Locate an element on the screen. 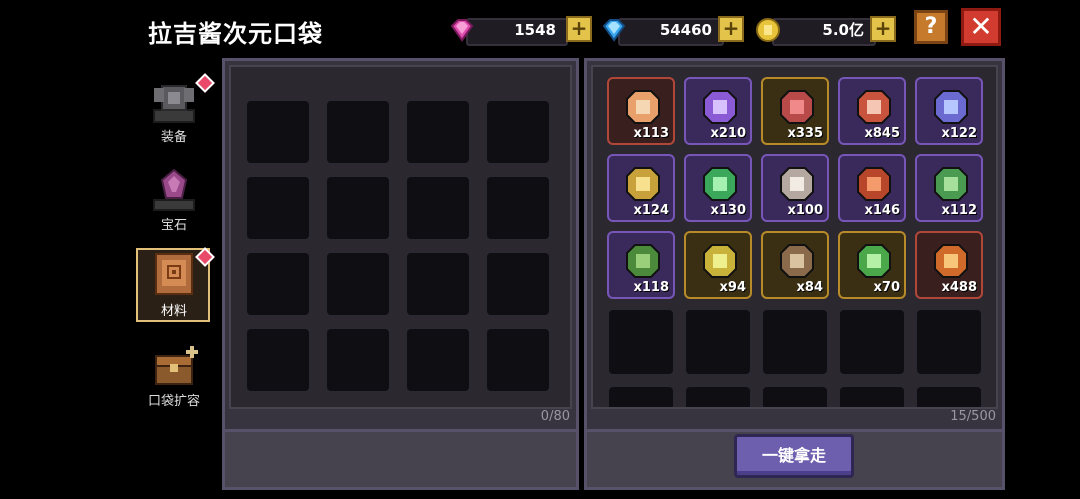  tab-equipment: 装备 is located at coordinates (176, 110).